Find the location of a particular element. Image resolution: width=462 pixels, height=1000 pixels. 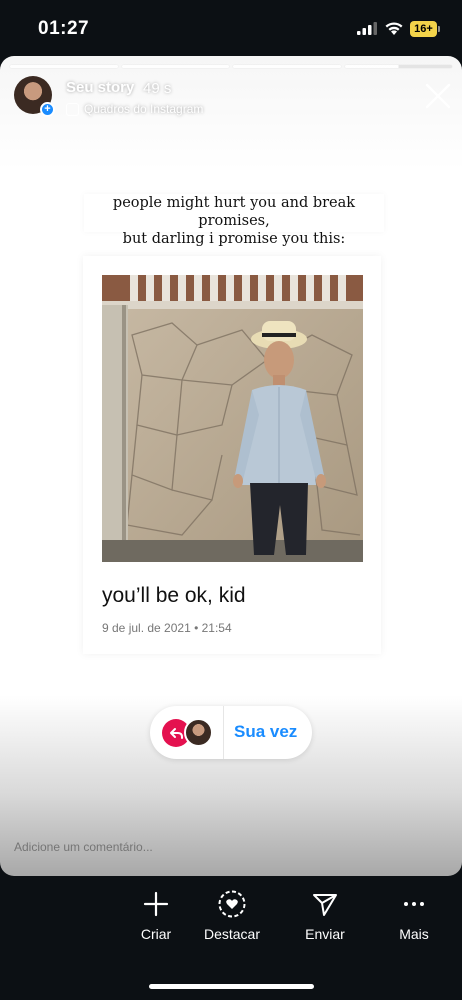

status-clock: 01:27 is located at coordinates (64, 28).